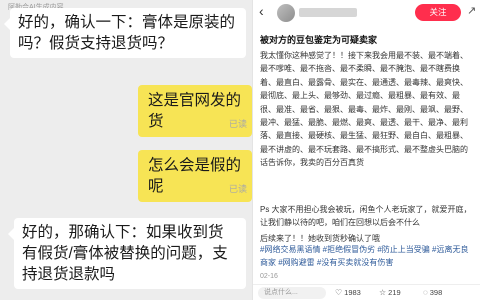  I want to click on post-date: 02-16, so click(269, 276).